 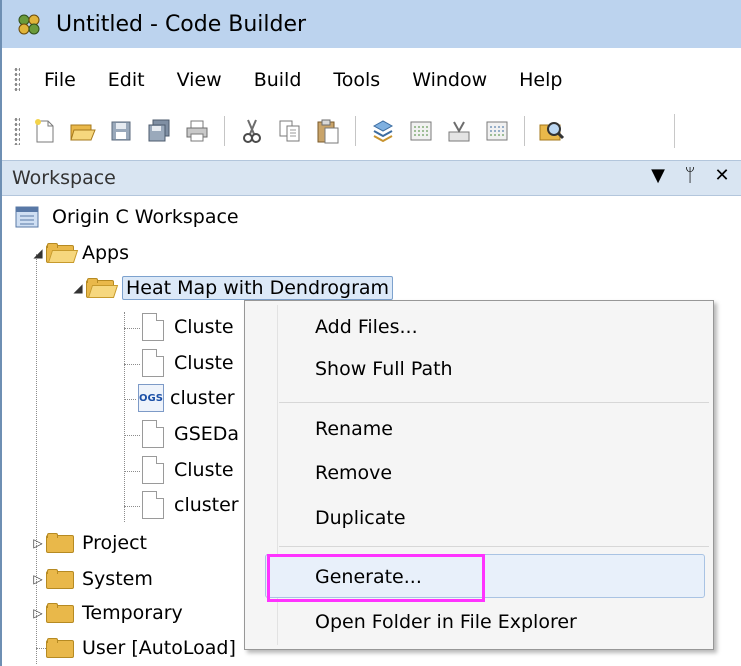 I want to click on tree-folder-label: Apps, so click(x=106, y=253).